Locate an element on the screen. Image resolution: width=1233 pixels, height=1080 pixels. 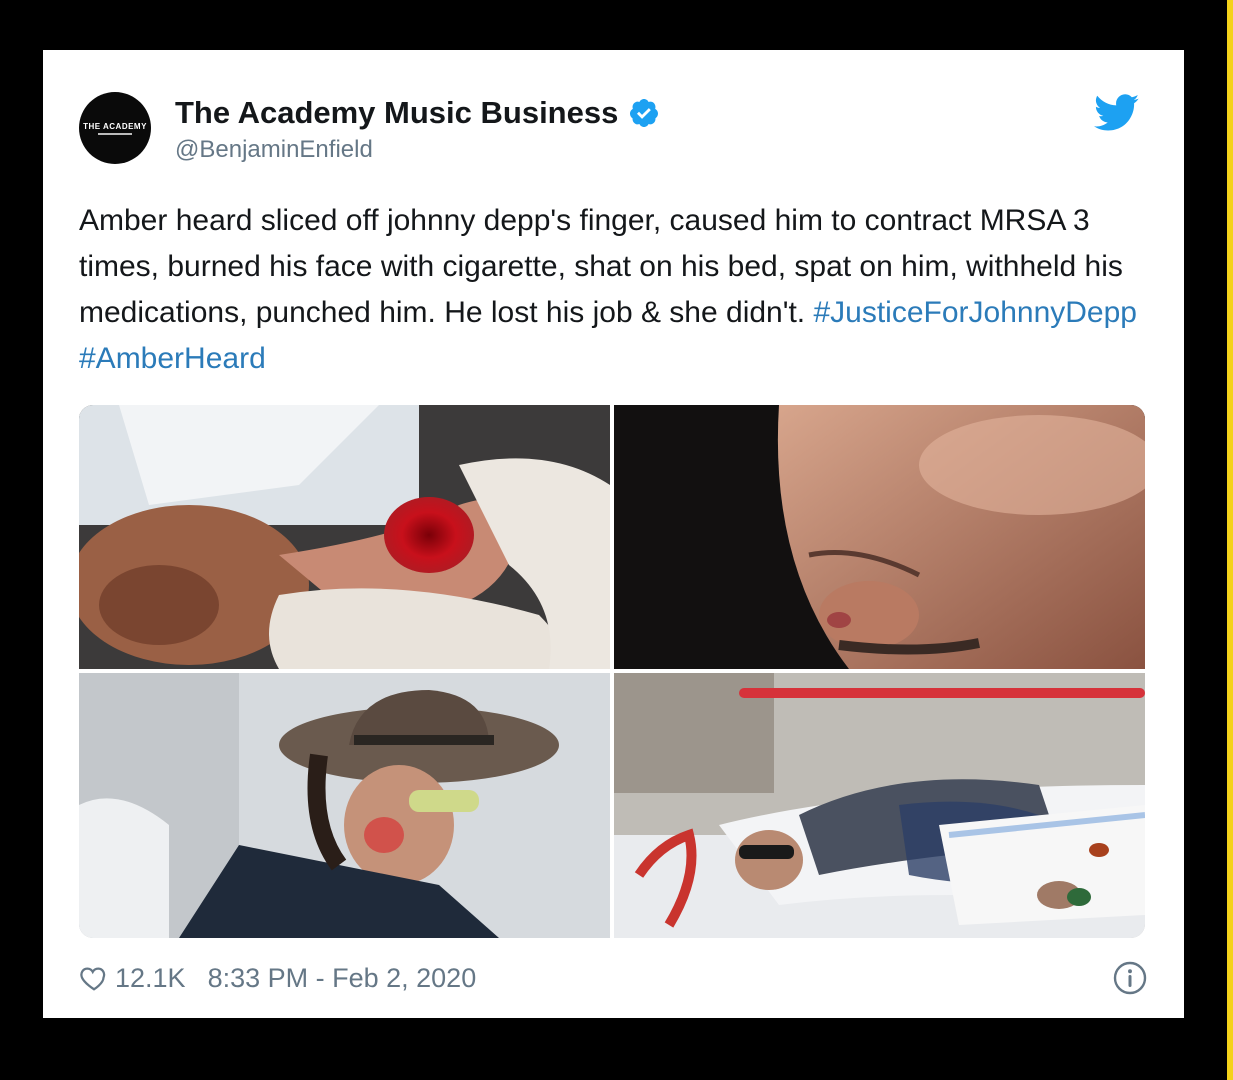
tweet-footer: 12.1K 8:33 PM - Feb 2, 2020 is located at coordinates (613, 978).